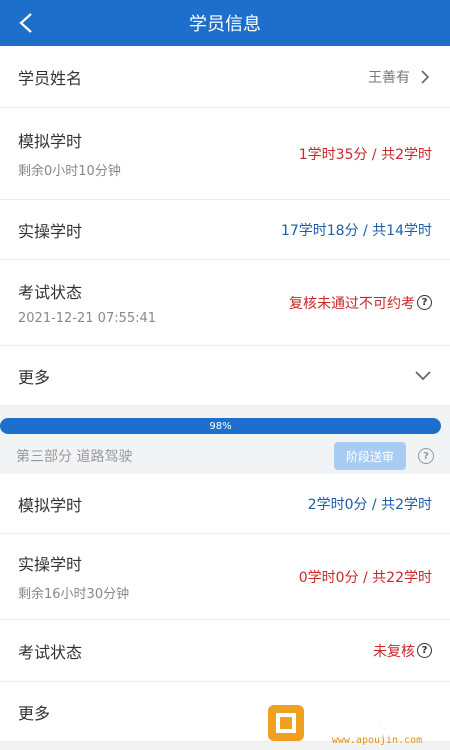  Describe the element at coordinates (365, 577) in the screenshot. I see `practice-hours-value-3: 0学时0分 / 共22学时` at that location.